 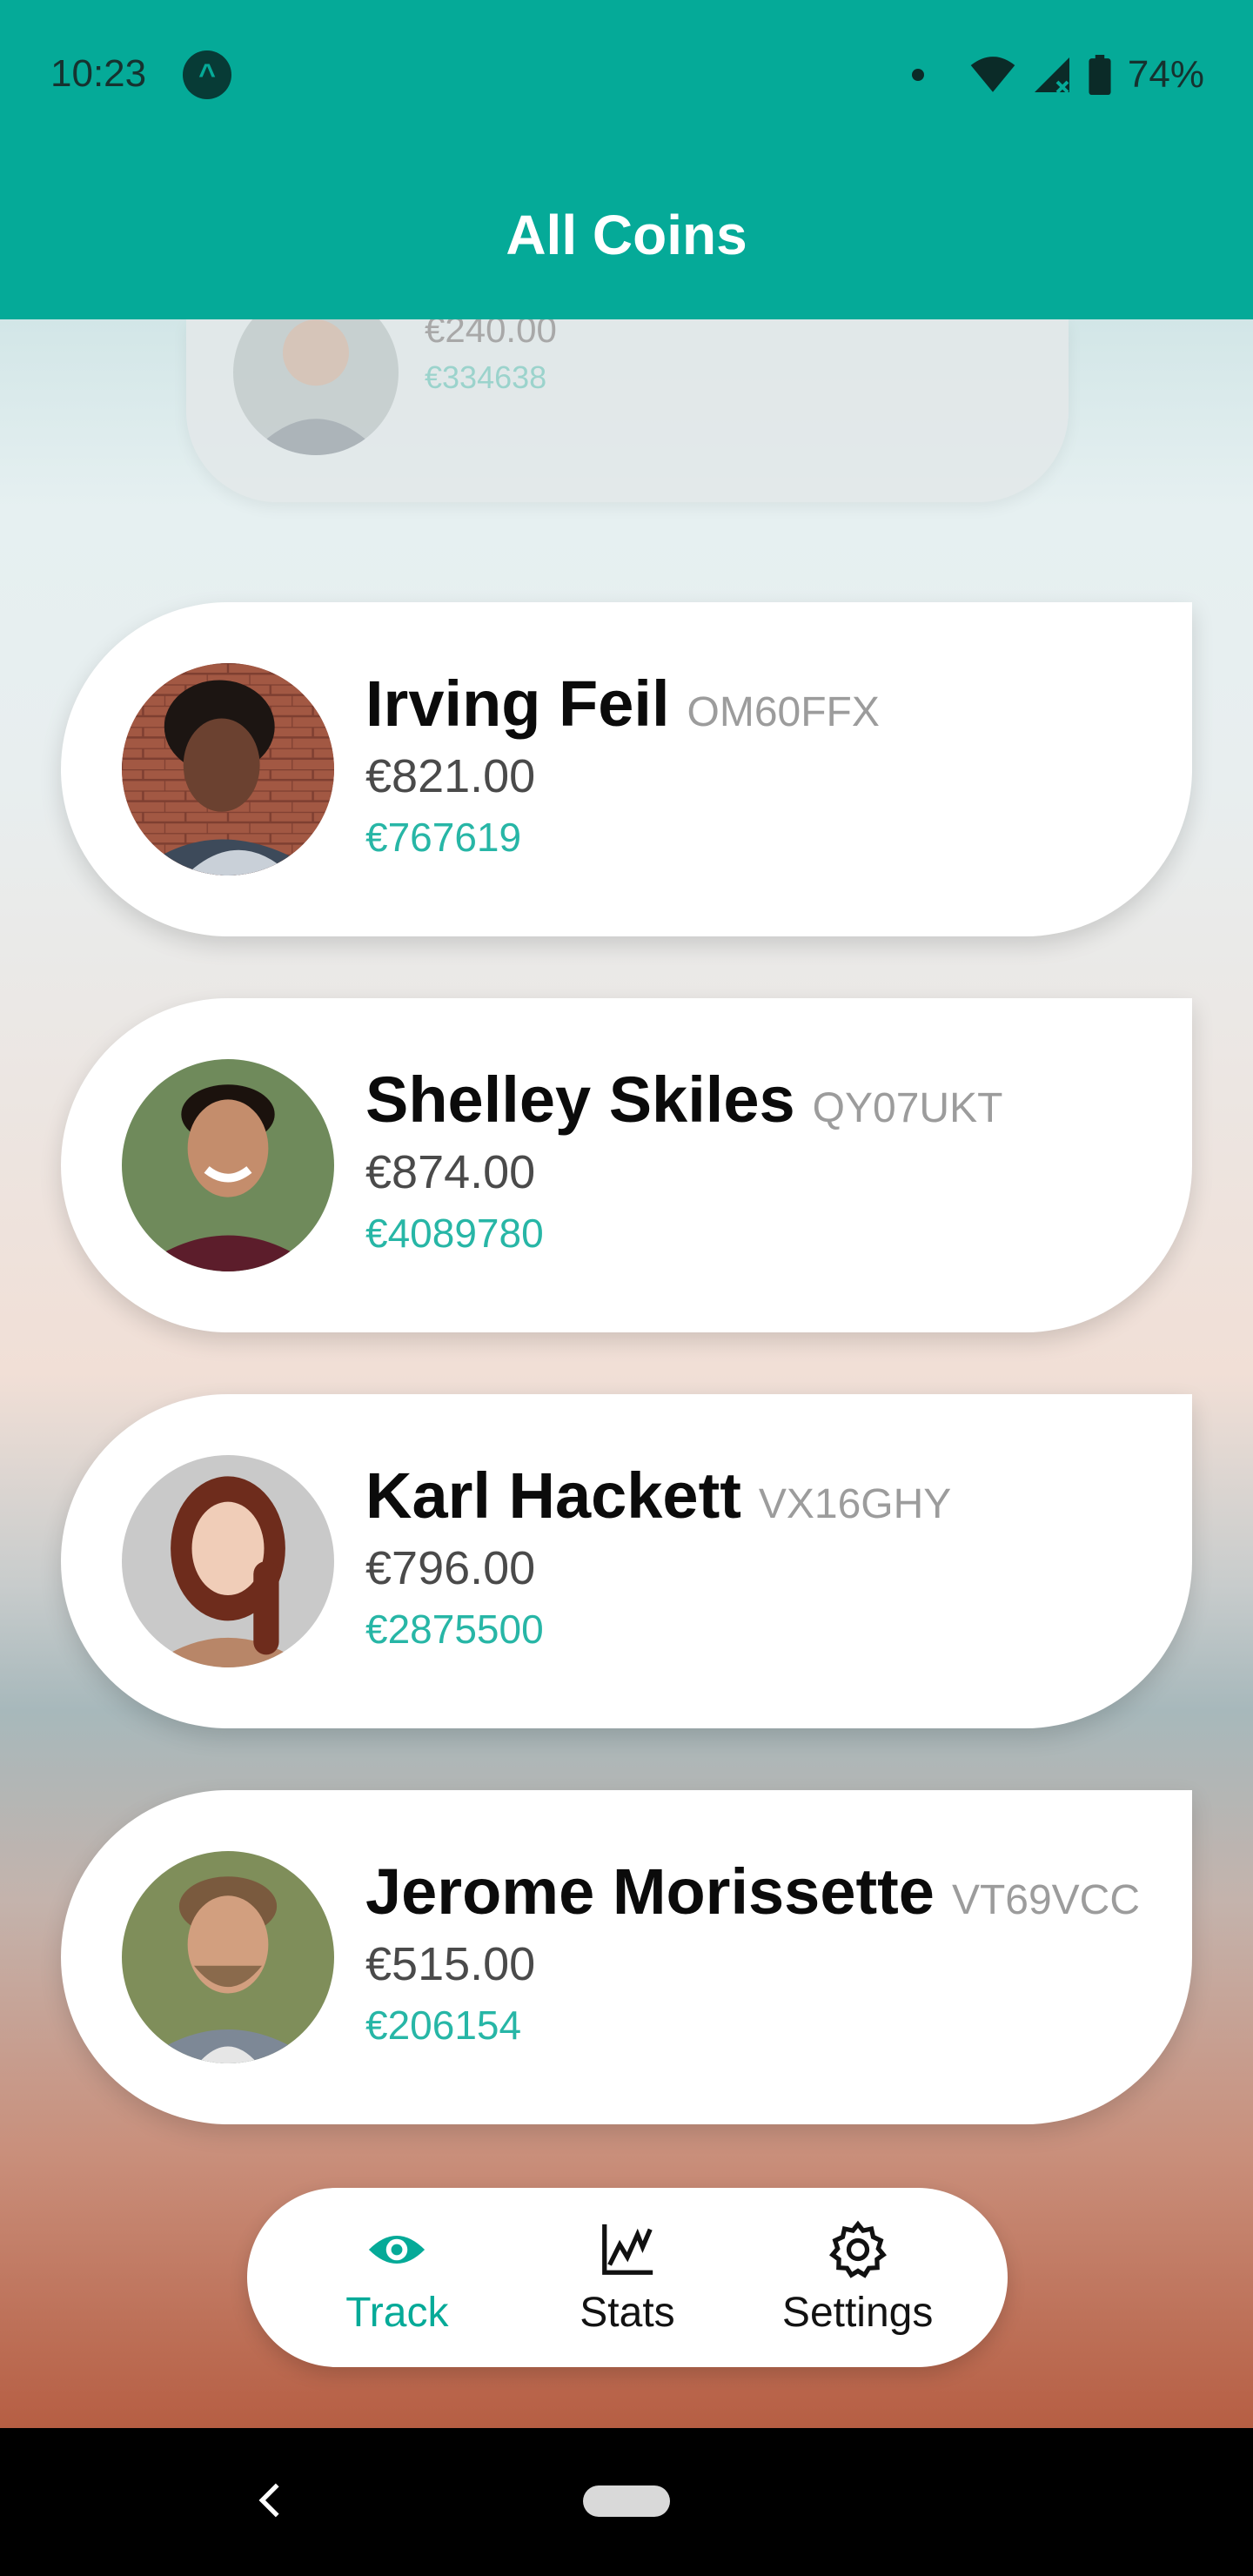 What do you see at coordinates (580, 1099) in the screenshot?
I see `coin-name: Shelley Skiles` at bounding box center [580, 1099].